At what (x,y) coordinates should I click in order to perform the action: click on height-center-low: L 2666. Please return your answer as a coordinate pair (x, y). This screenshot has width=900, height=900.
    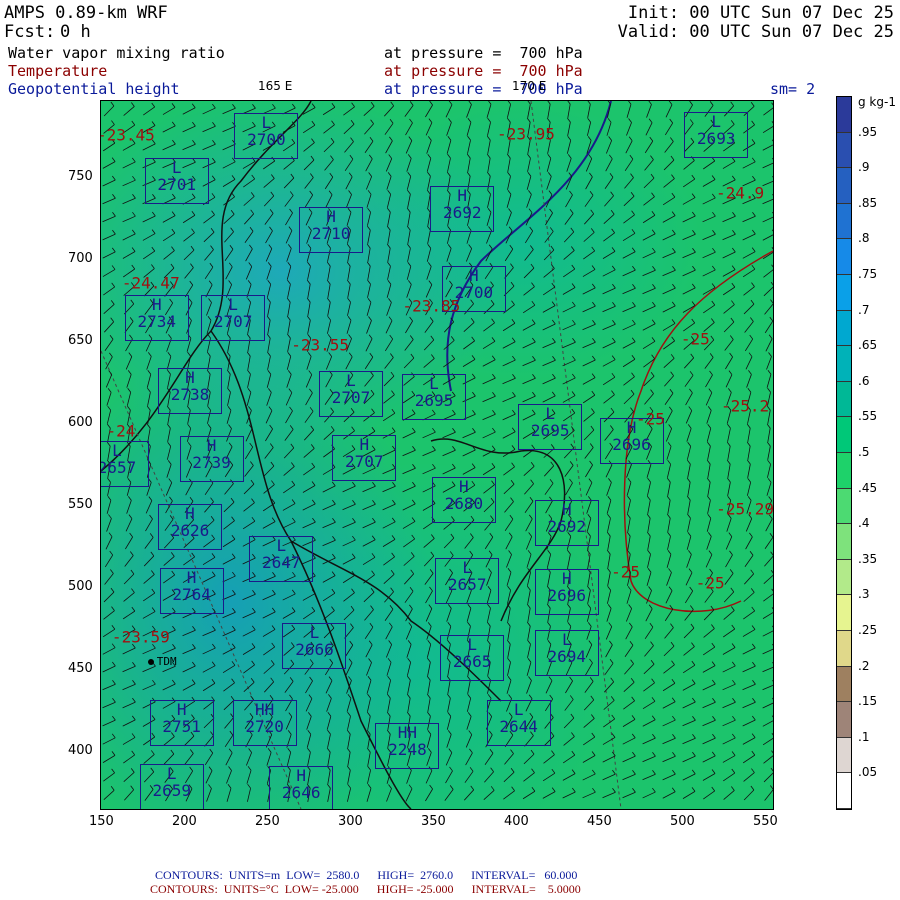
    Looking at the image, I should click on (314, 646).